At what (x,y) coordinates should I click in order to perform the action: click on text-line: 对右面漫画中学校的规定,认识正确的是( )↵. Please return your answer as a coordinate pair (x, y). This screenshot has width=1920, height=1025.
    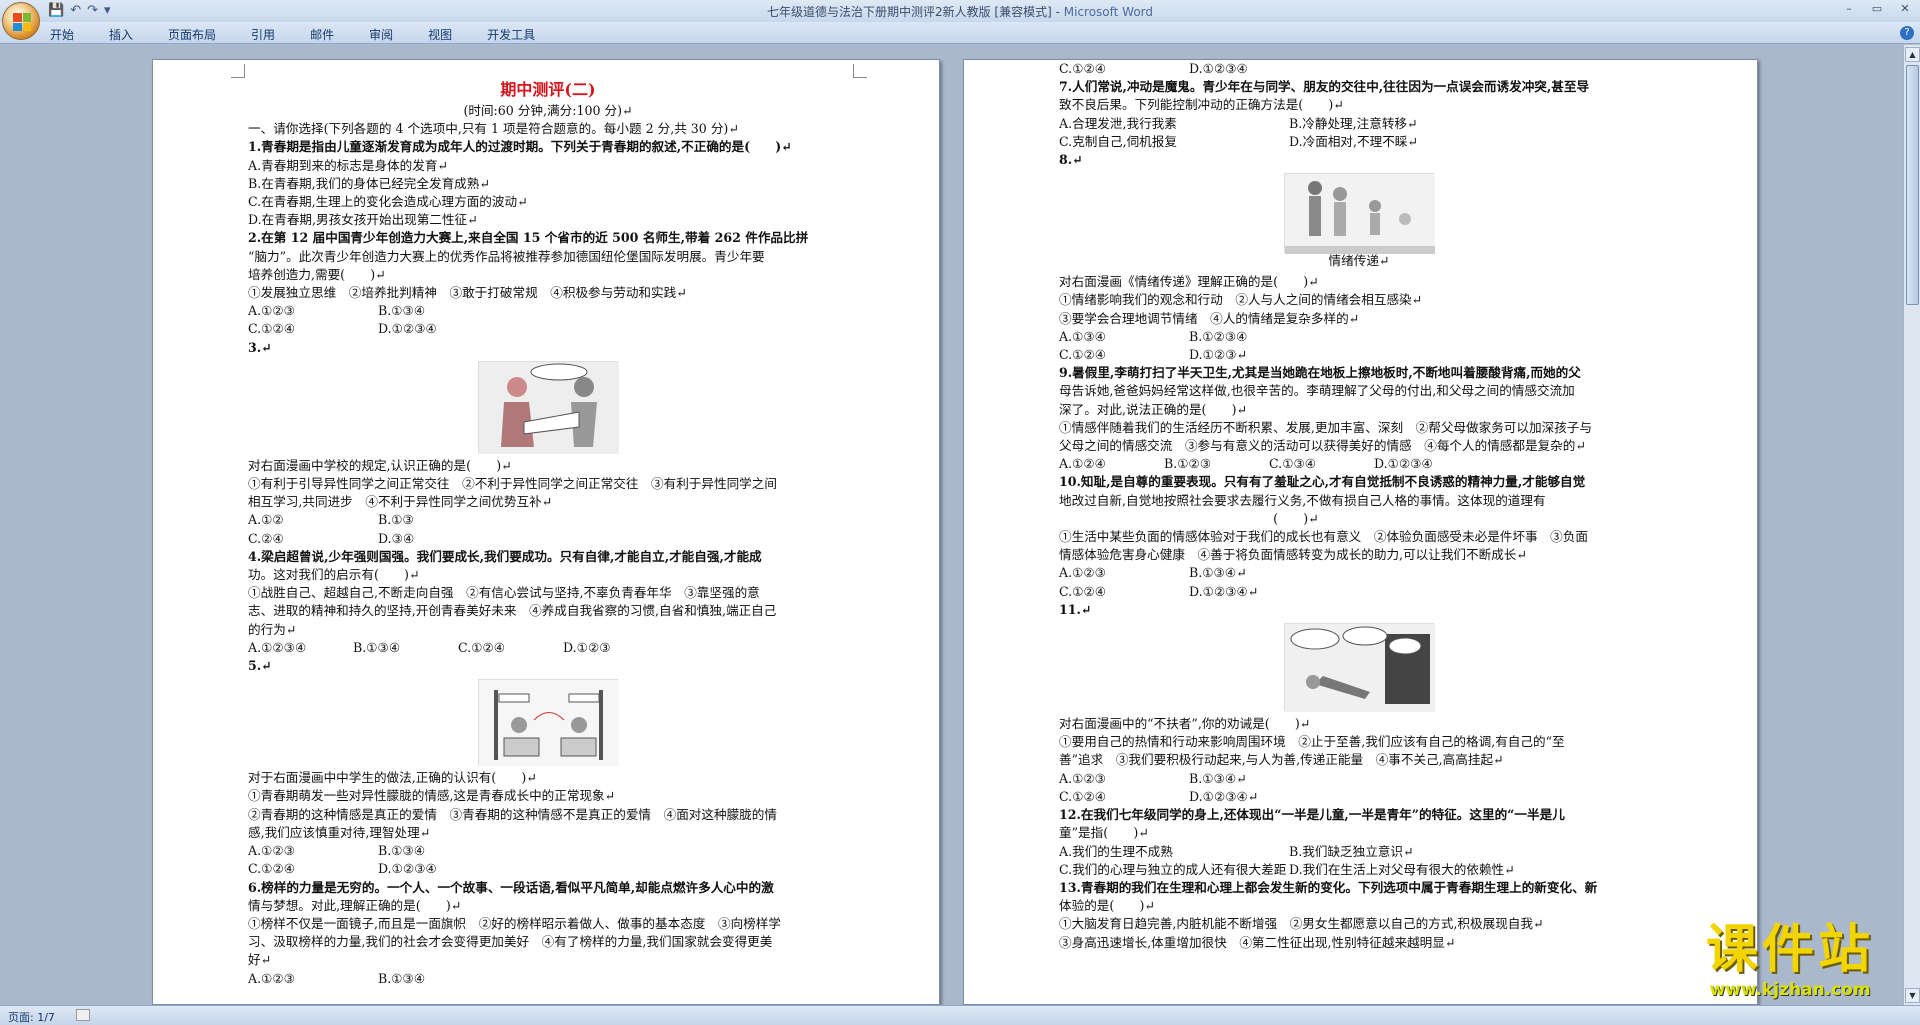
    Looking at the image, I should click on (380, 465).